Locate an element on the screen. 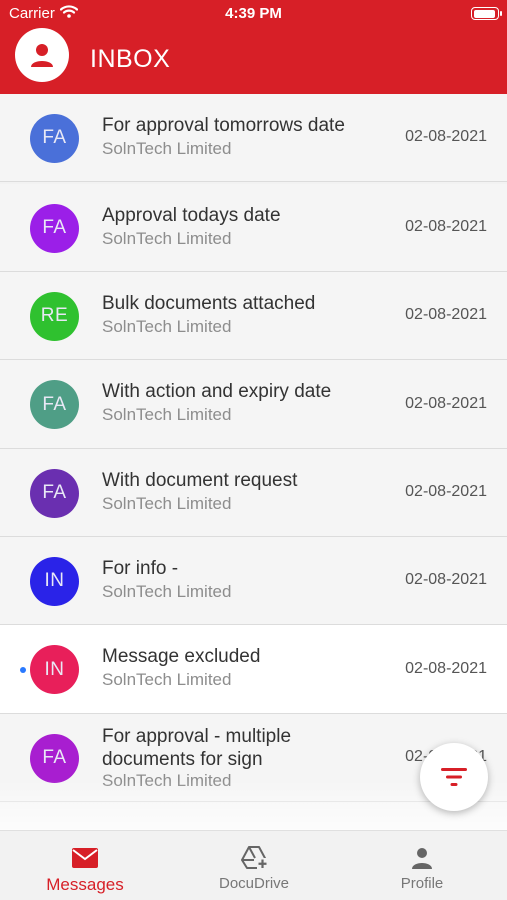 Image resolution: width=507 pixels, height=900 pixels. message-title: For info - is located at coordinates (140, 568).